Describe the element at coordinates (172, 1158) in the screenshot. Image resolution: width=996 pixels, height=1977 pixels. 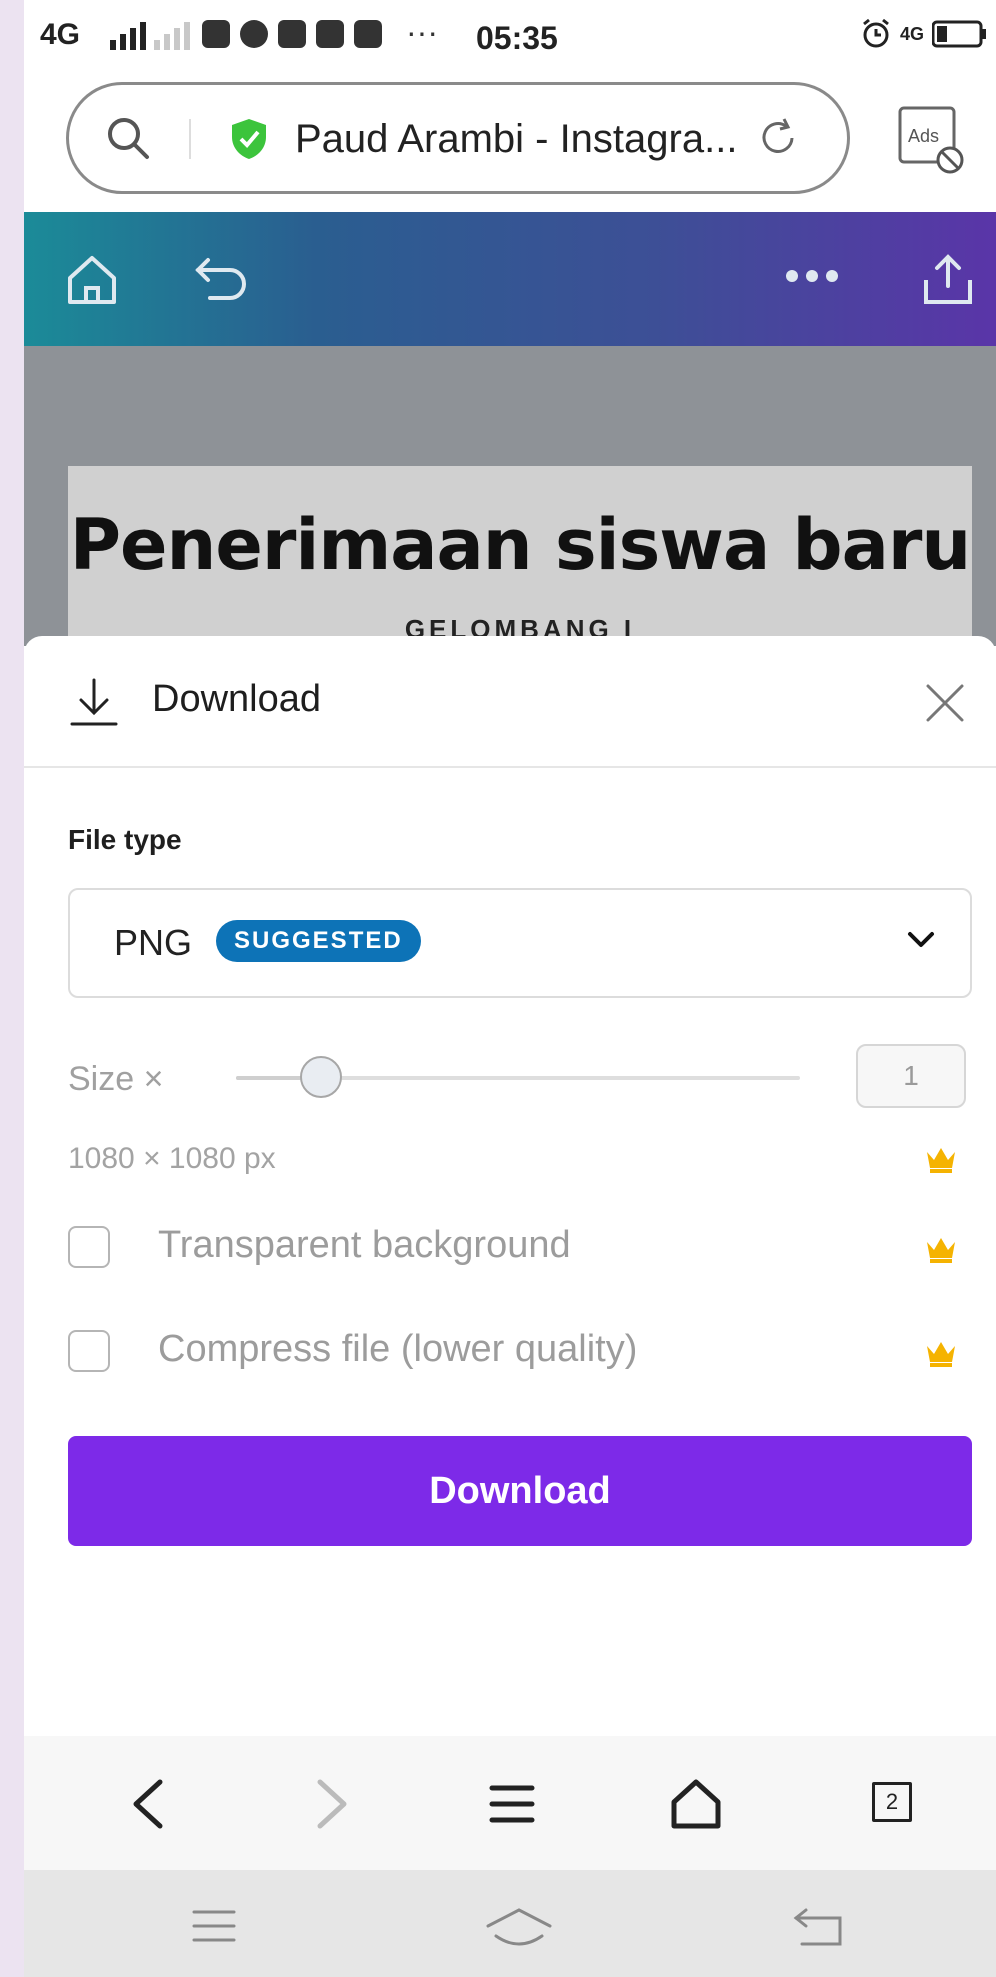
I see `dimensions-text: 1080 × 1080 px` at that location.